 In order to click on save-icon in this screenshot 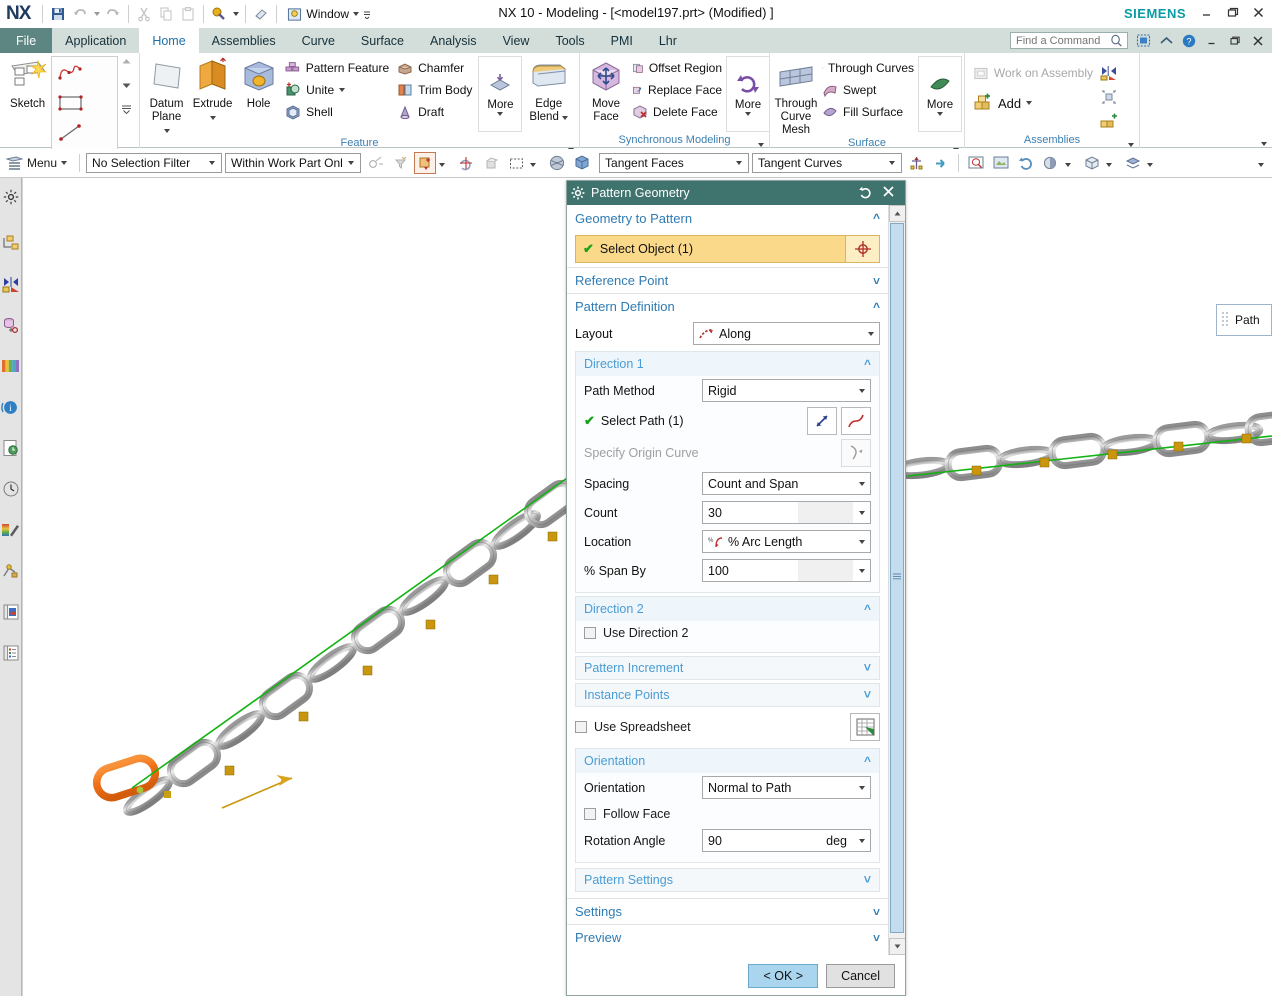, I will do `click(58, 14)`.